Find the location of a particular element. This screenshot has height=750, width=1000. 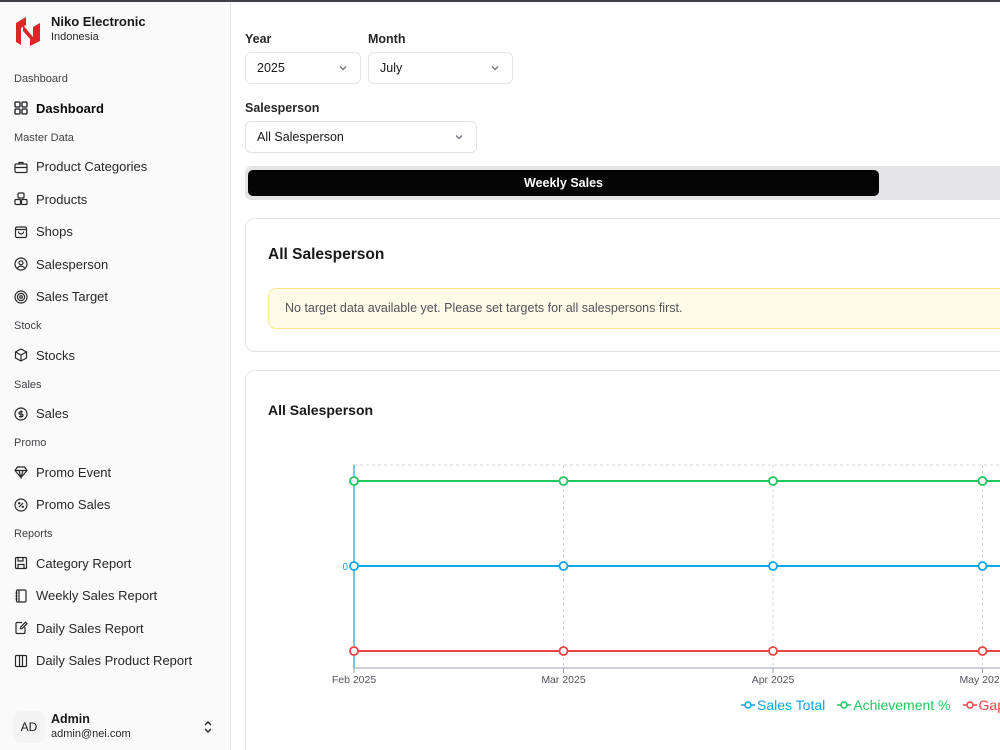

user-name: Admin is located at coordinates (70, 719).